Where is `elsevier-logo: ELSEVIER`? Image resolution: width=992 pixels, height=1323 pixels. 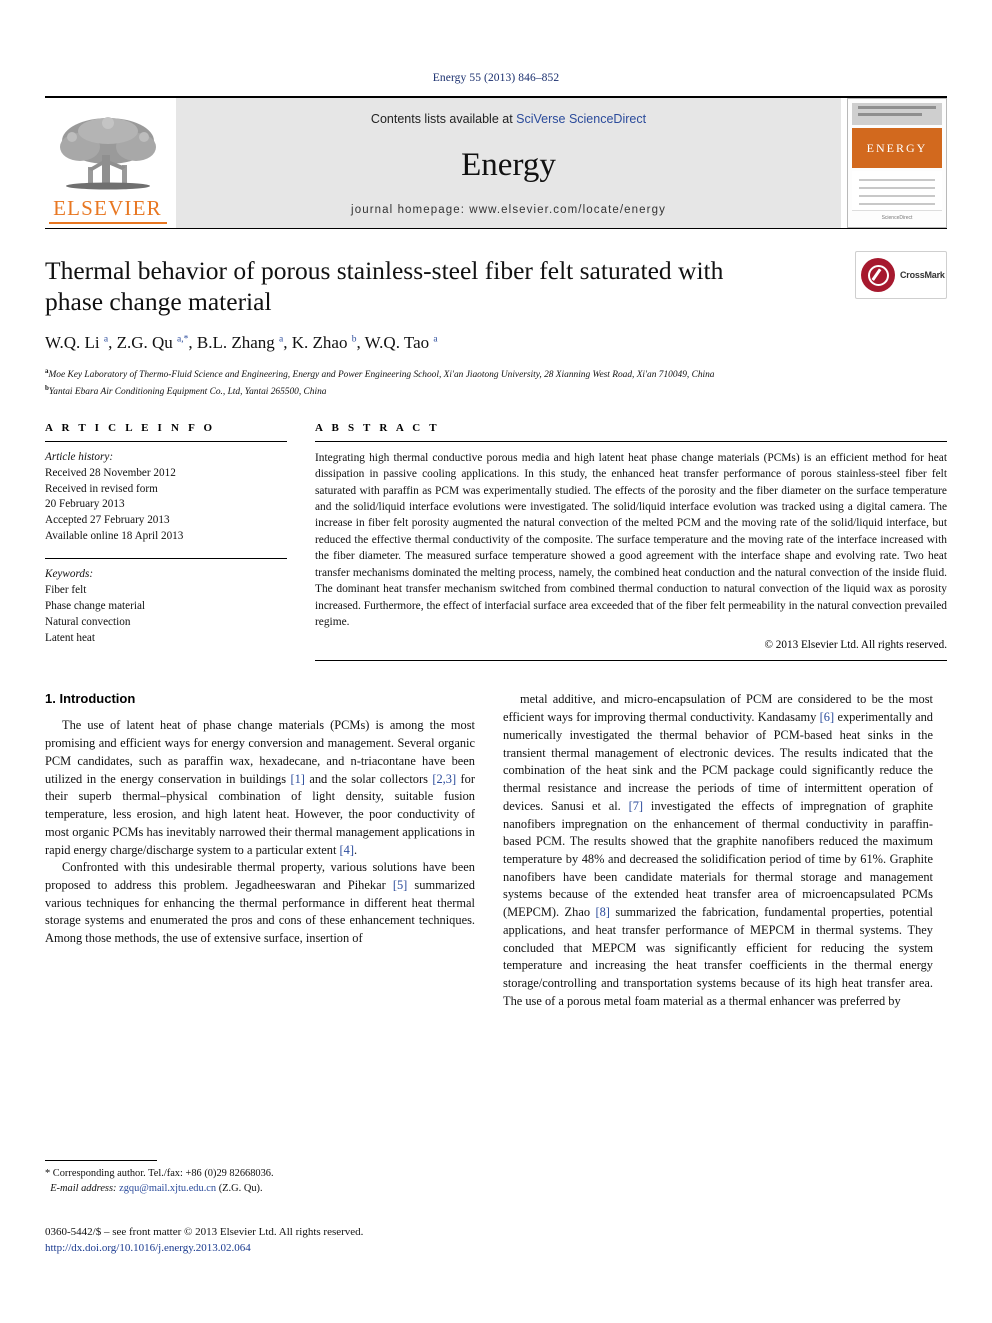 elsevier-logo: ELSEVIER is located at coordinates (107, 163).